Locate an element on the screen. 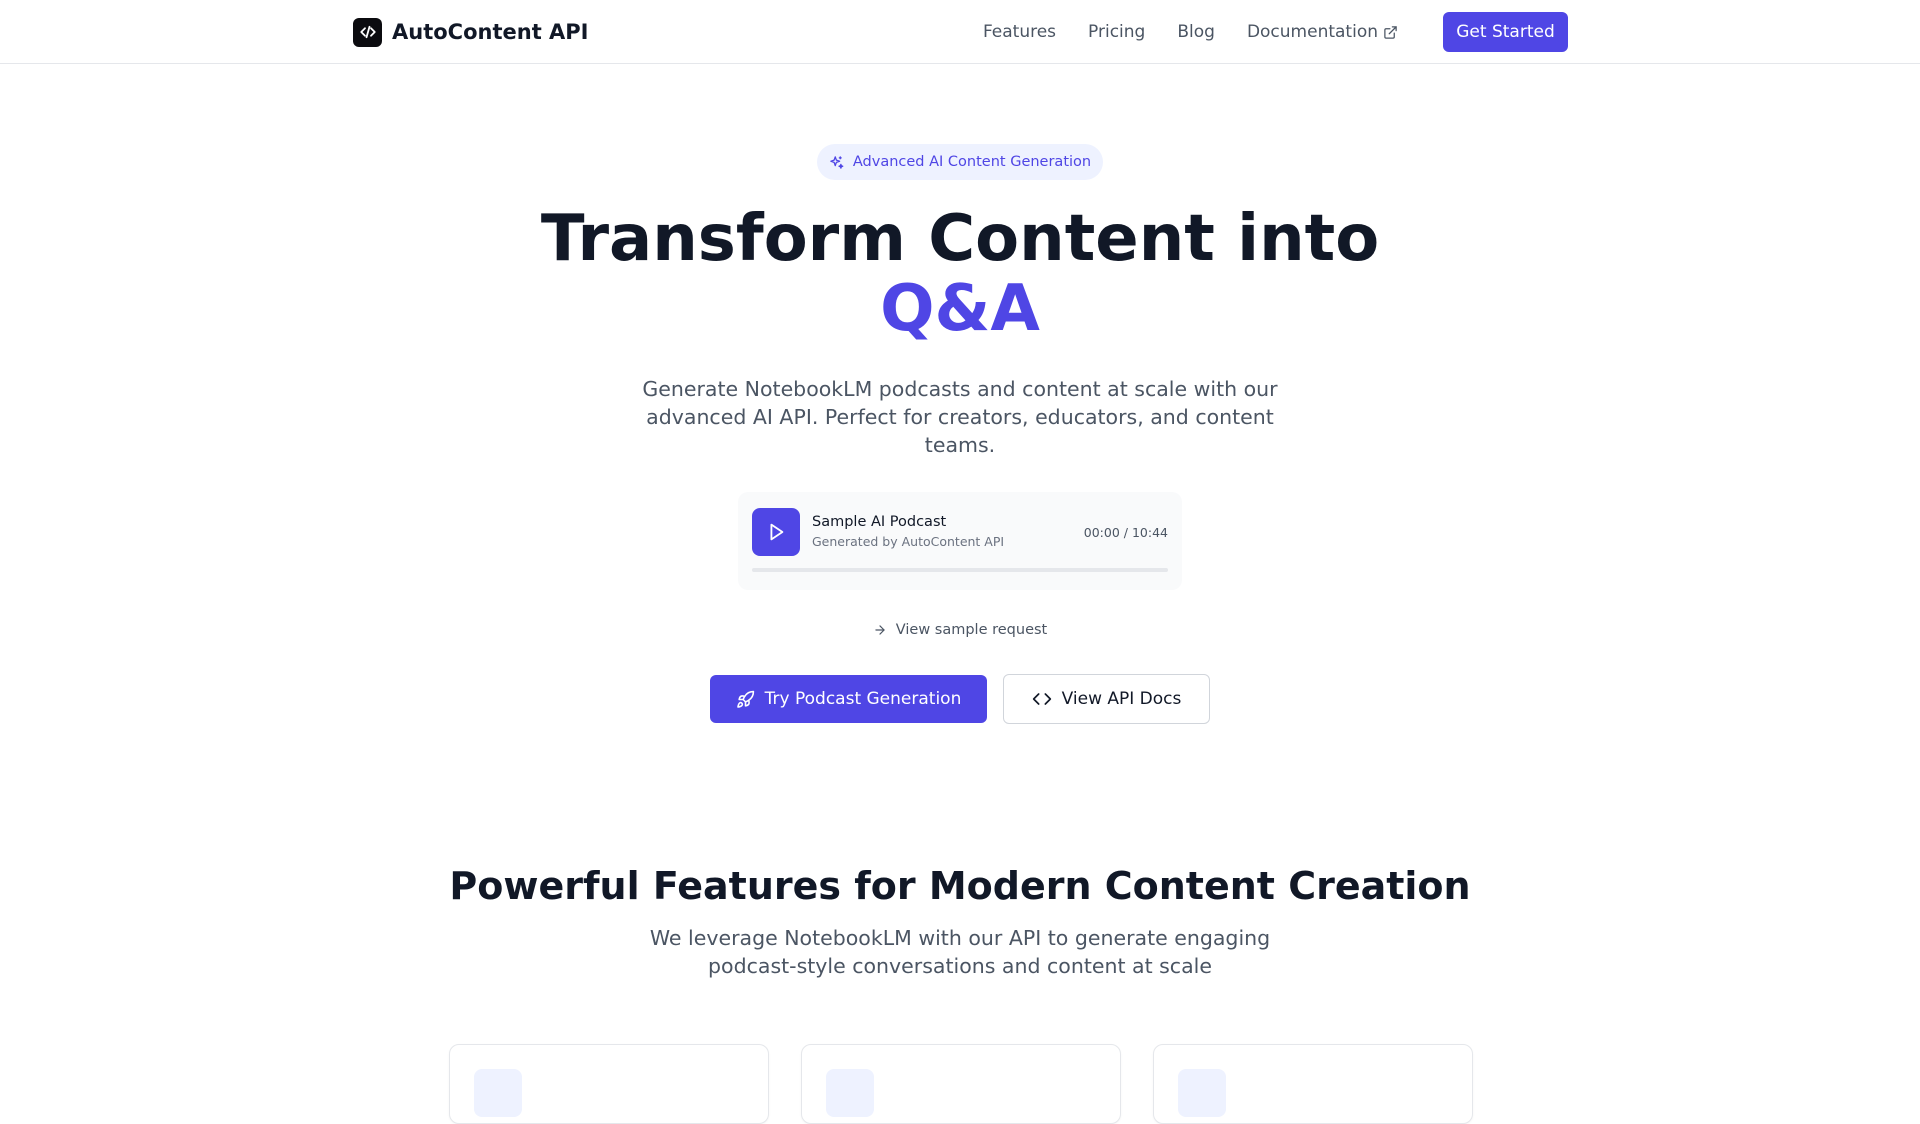  nav-link-documentation: Documentation is located at coordinates (1322, 32).